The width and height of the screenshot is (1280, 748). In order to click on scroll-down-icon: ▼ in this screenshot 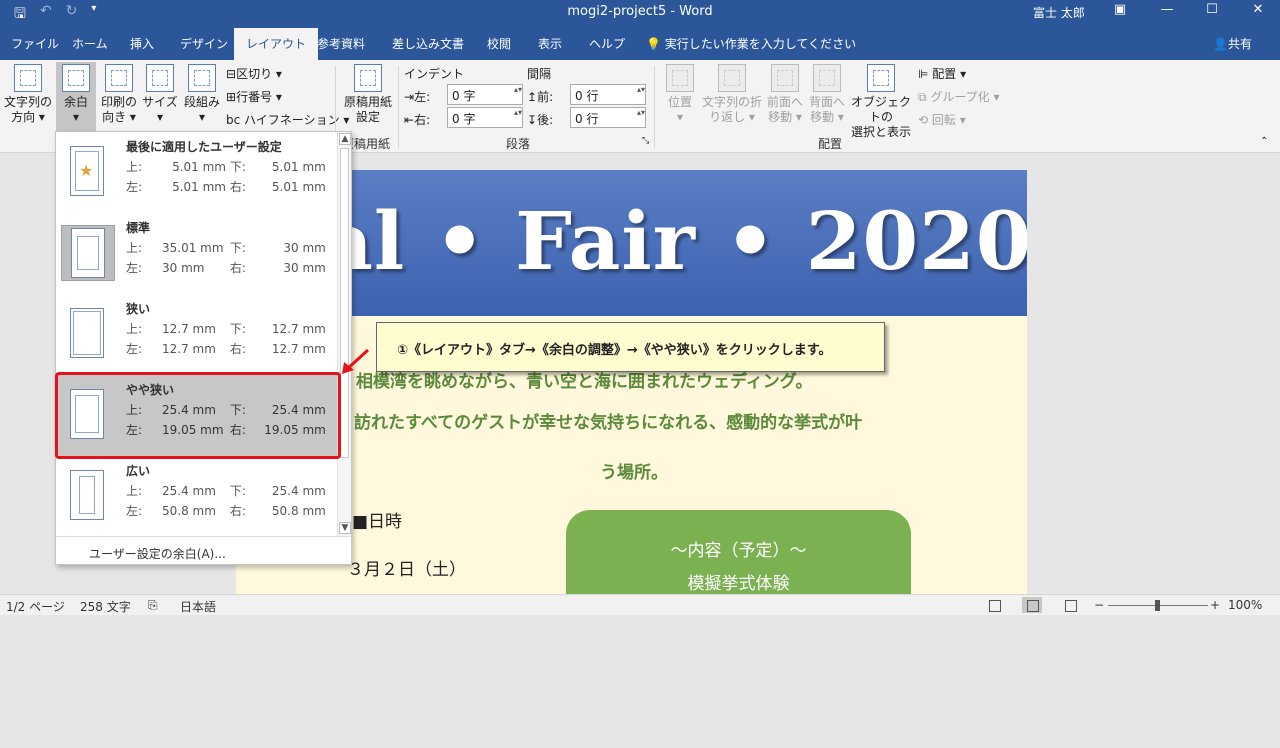, I will do `click(345, 528)`.